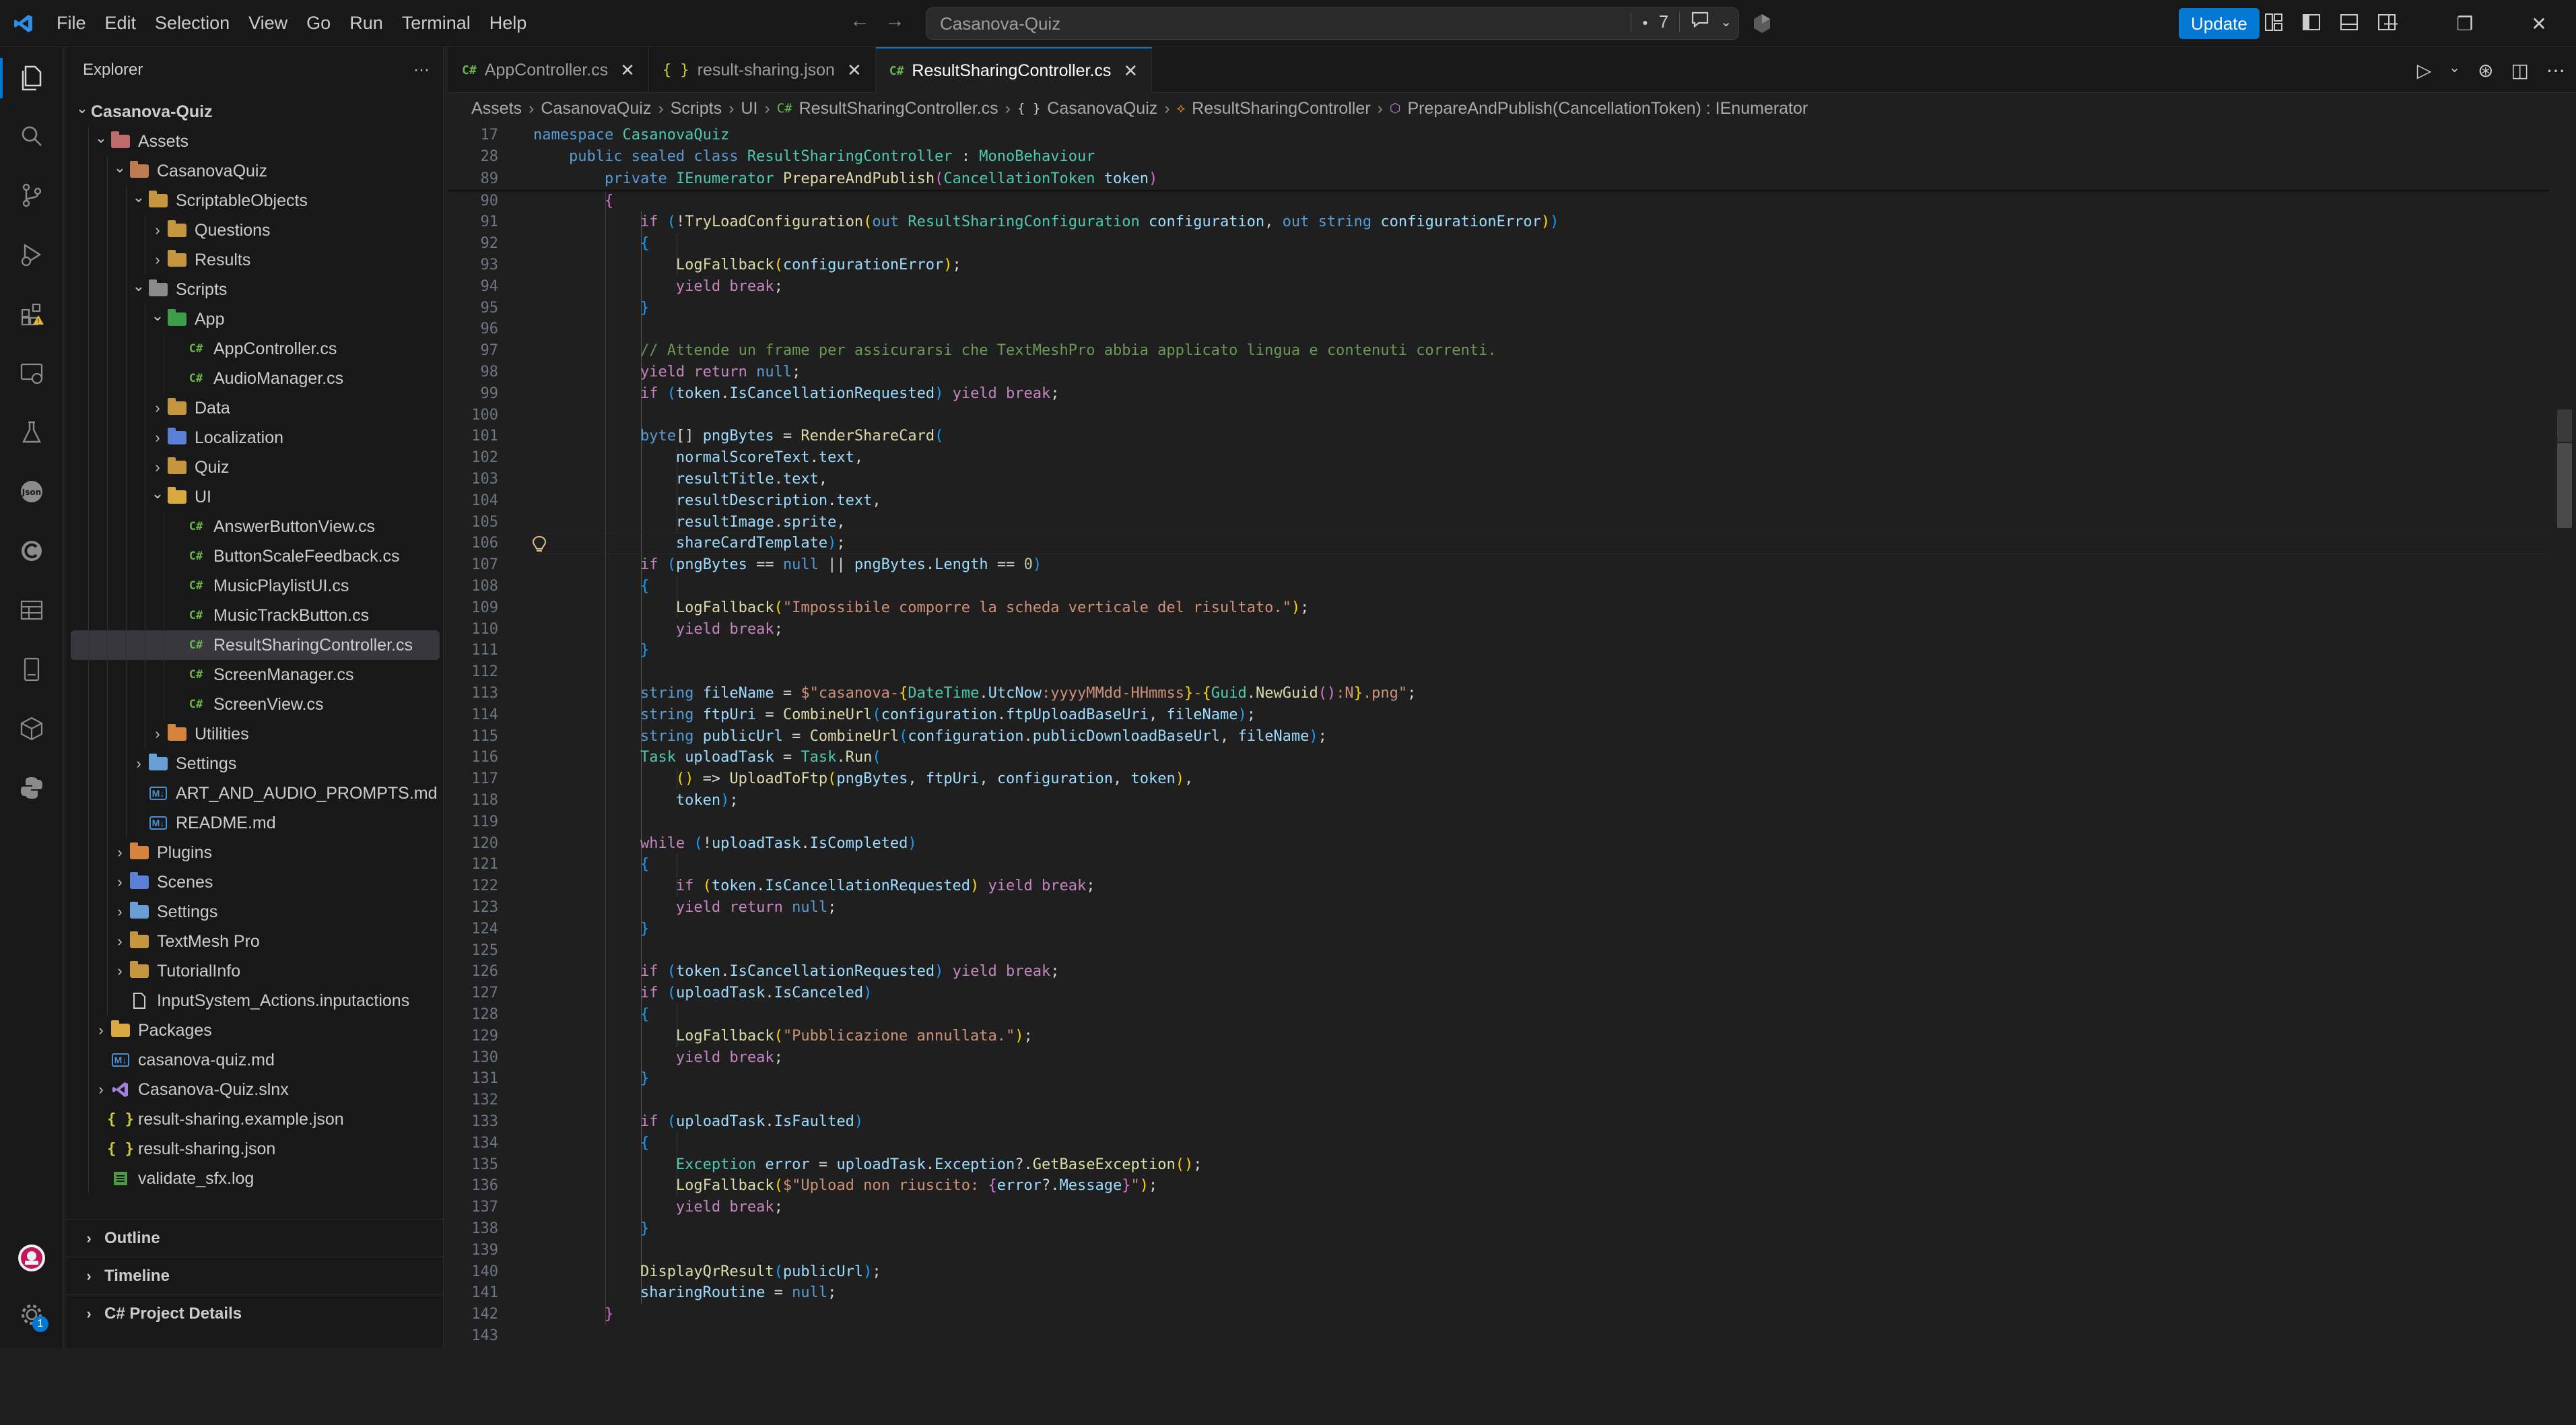  I want to click on code-line: 103 resultTitle.text,, so click(1498, 479).